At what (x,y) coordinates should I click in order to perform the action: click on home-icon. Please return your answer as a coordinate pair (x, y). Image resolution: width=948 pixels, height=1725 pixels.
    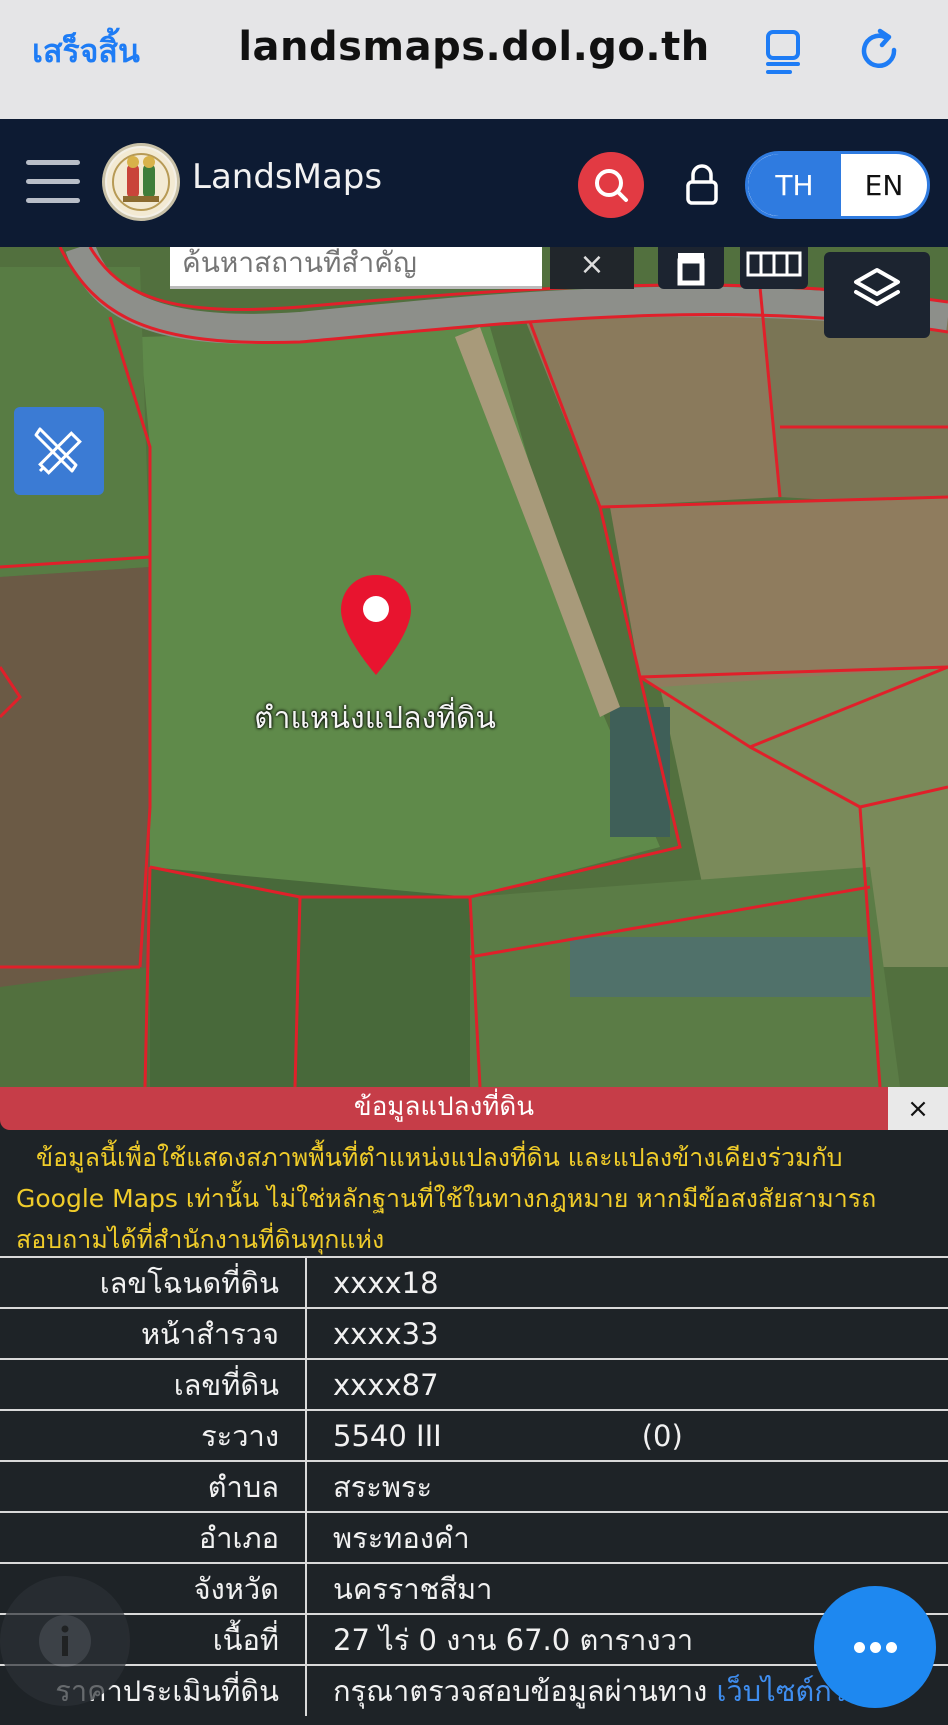
    Looking at the image, I should click on (691, 269).